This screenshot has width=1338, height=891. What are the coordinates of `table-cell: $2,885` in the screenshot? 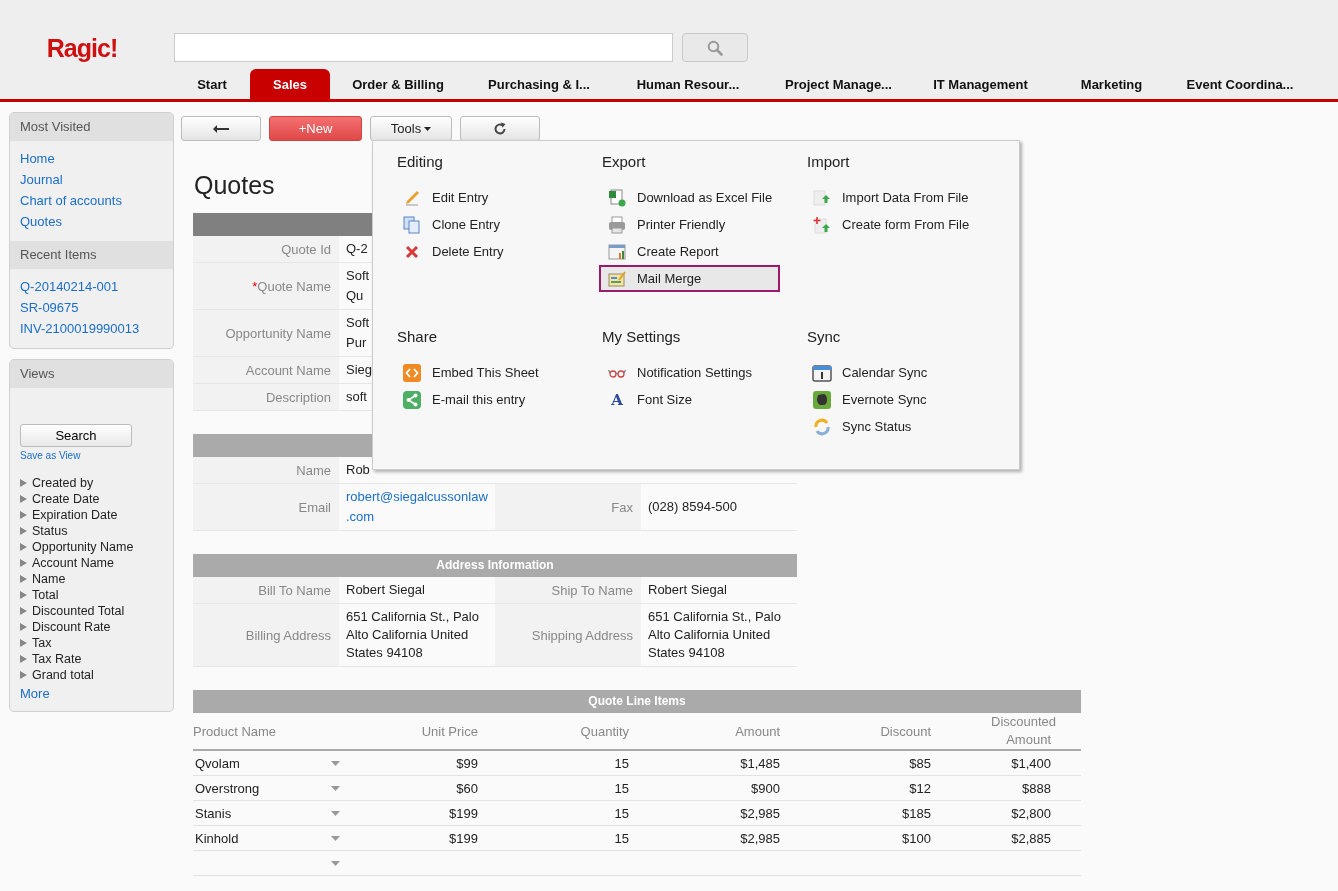 It's located at (1031, 838).